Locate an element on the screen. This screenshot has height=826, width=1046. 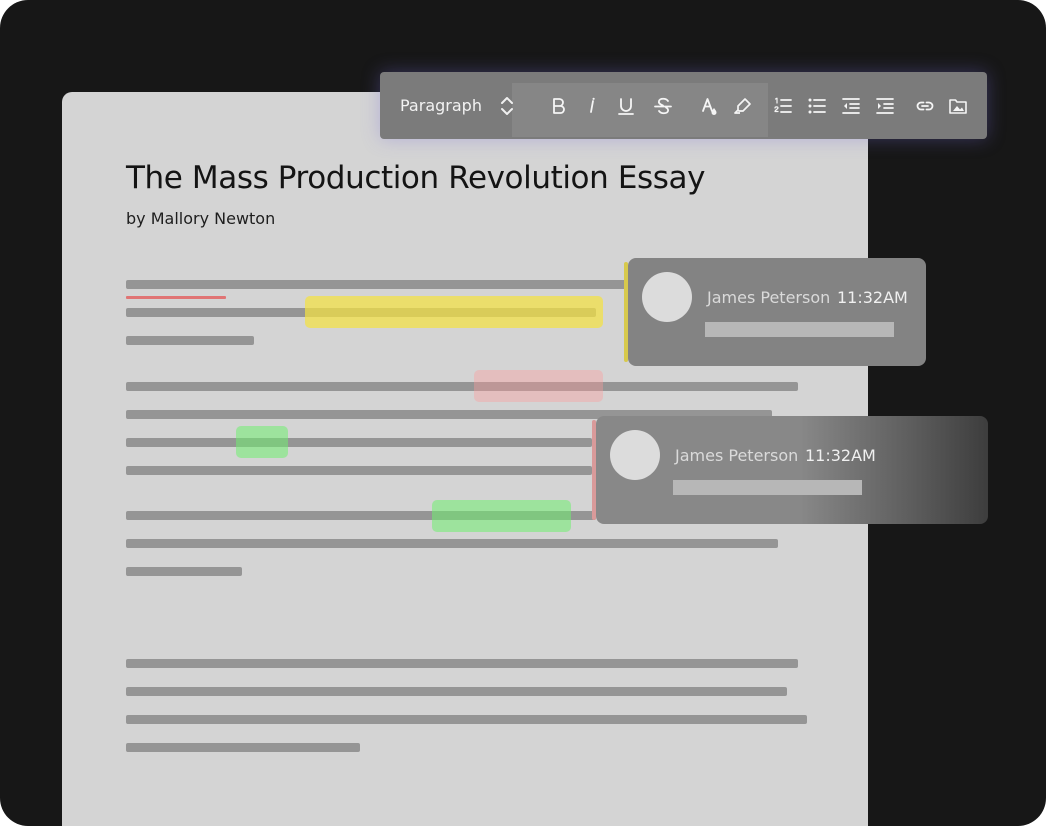
bold-button is located at coordinates (558, 106).